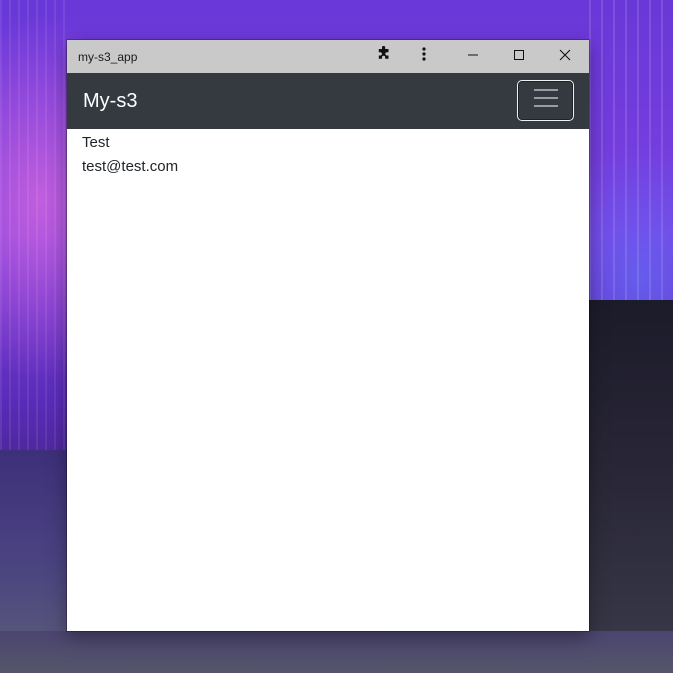 The image size is (673, 673). Describe the element at coordinates (336, 652) in the screenshot. I see `wallpaper-floor-bottom` at that location.